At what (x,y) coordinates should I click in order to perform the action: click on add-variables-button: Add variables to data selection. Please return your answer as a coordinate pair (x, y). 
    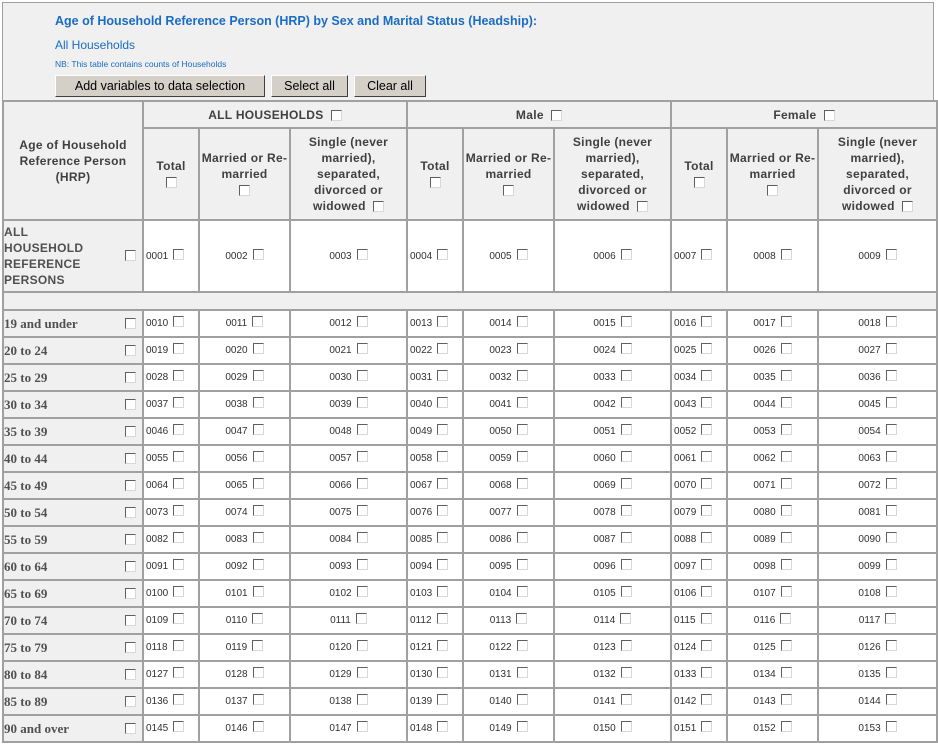
    Looking at the image, I should click on (160, 86).